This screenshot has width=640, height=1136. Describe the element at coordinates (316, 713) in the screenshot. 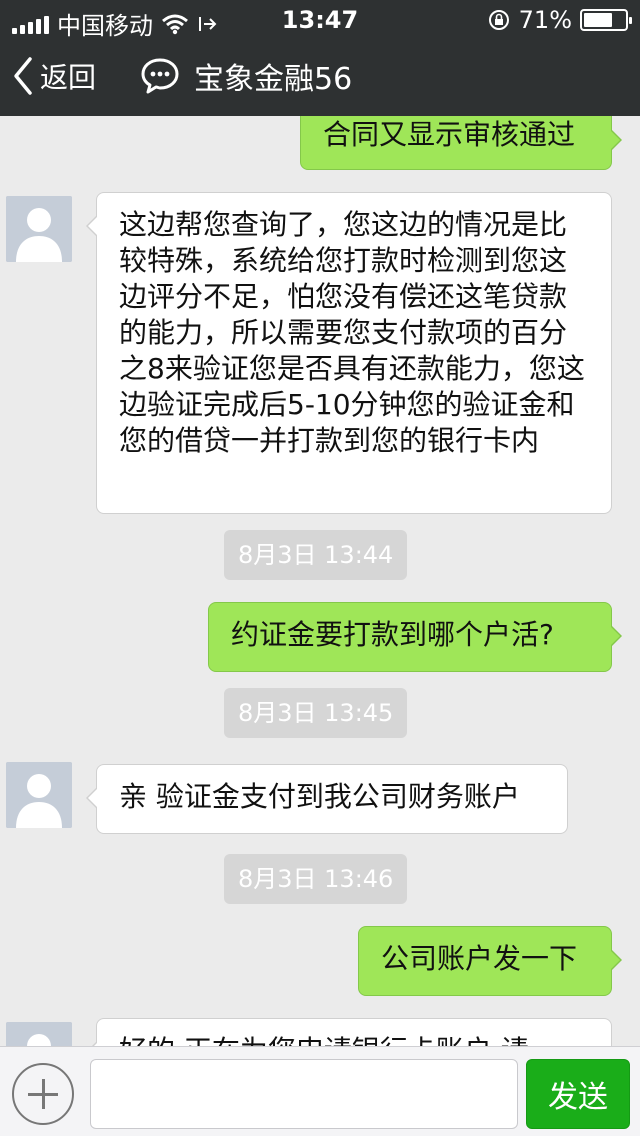

I see `timestamp: 8月3日 13:45` at that location.